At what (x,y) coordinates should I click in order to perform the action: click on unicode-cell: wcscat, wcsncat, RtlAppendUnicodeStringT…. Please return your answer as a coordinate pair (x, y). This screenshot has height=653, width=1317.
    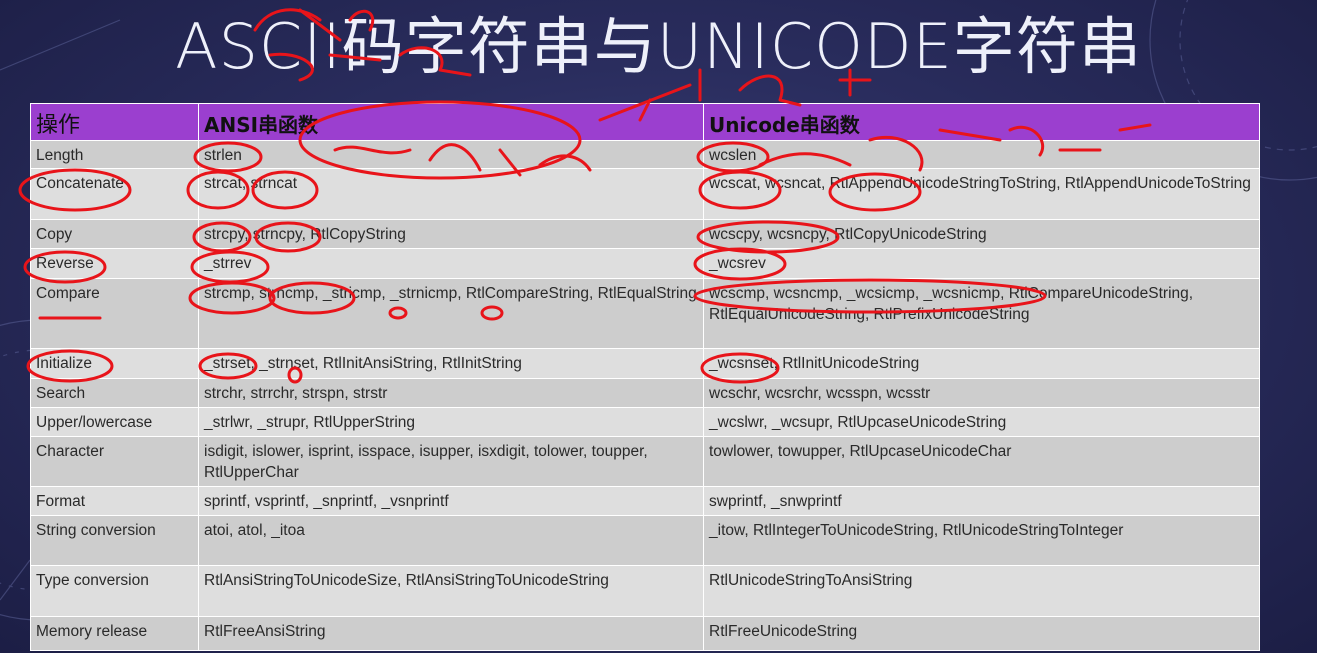
    Looking at the image, I should click on (981, 194).